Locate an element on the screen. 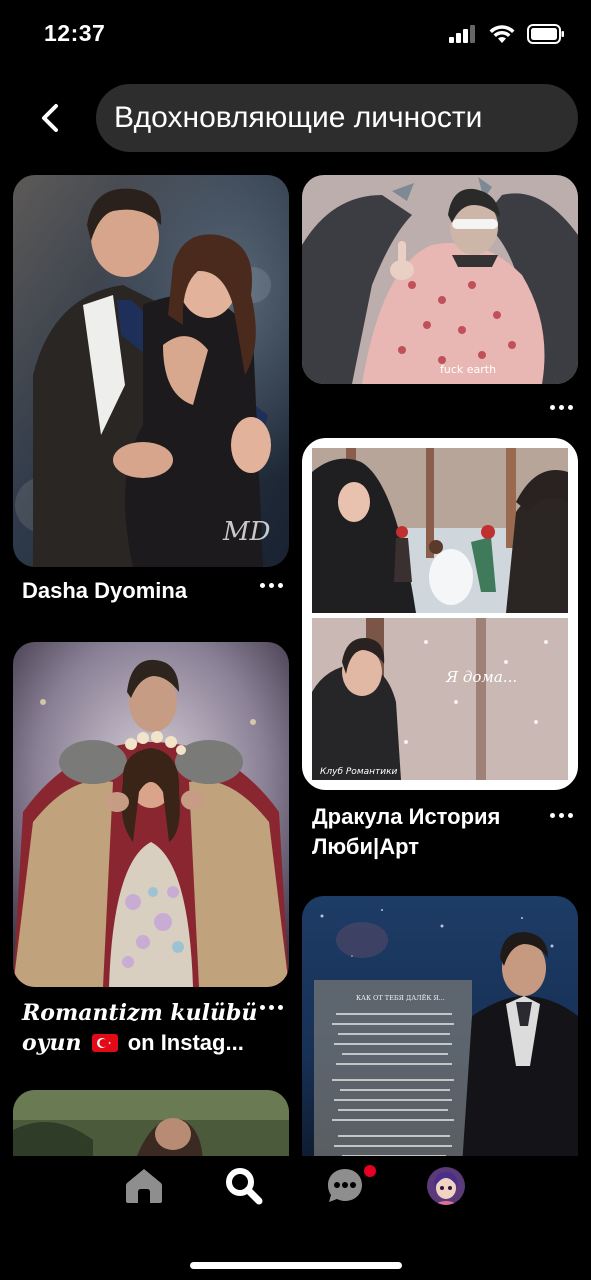 This screenshot has height=1280, width=591. status-time: 12:37 is located at coordinates (75, 33).